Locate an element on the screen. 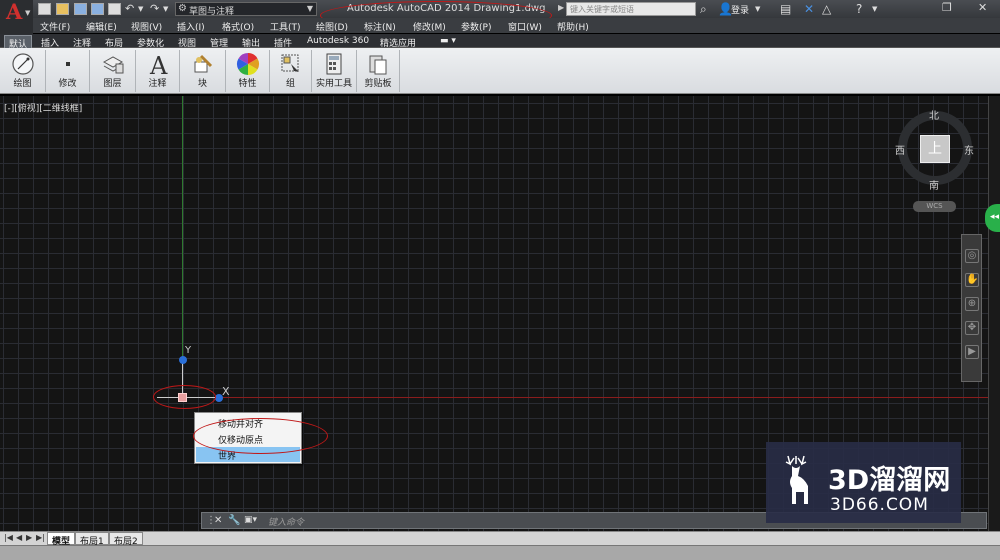 The image size is (1000, 560). search-input: 键入关键字或短语 is located at coordinates (631, 9).